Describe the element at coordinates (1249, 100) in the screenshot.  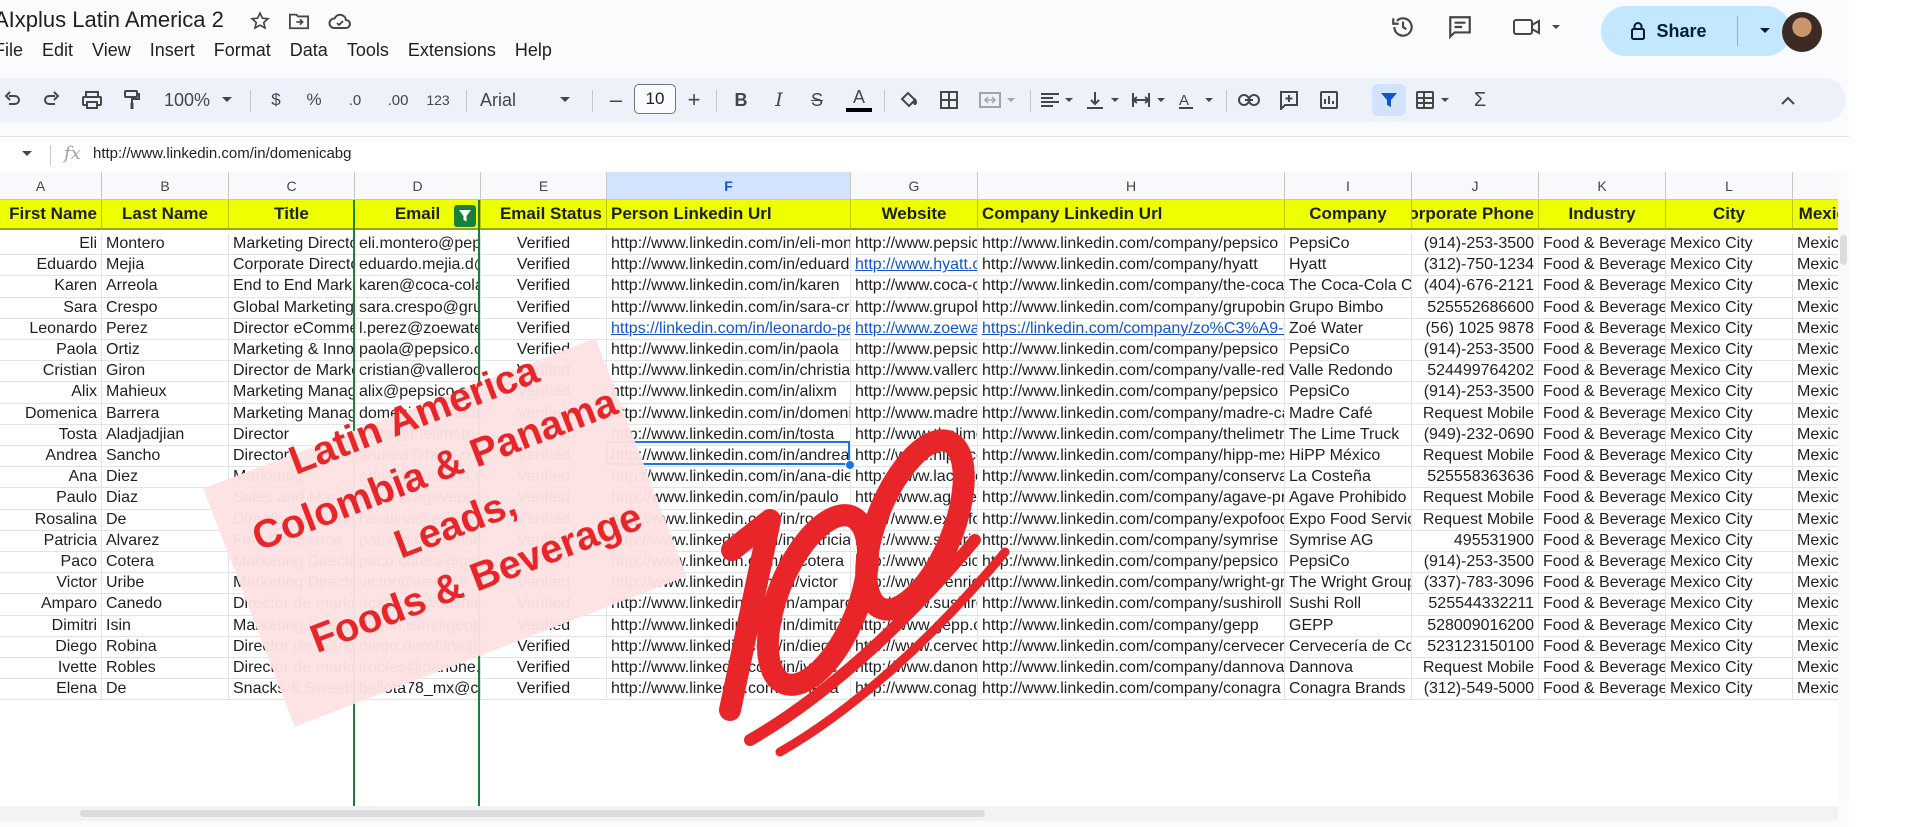
I see `insert-link-icon` at that location.